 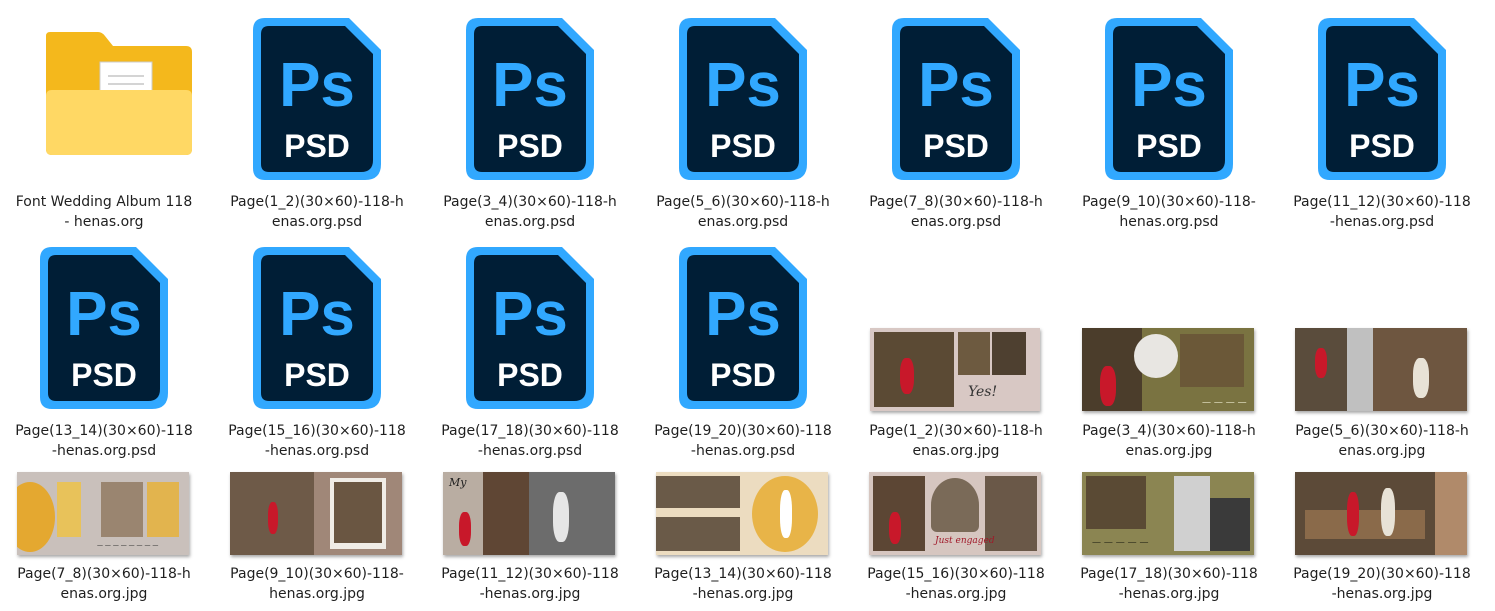 What do you see at coordinates (103, 513) in the screenshot?
I see `image-thumbnail: — — — — — — — —` at bounding box center [103, 513].